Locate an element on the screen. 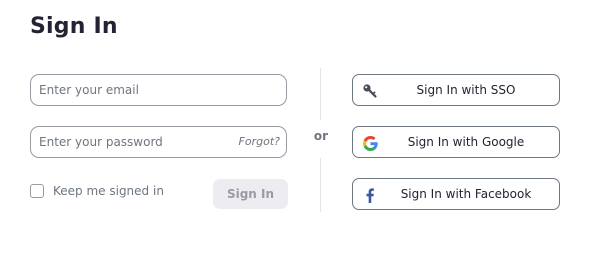 The image size is (591, 258). or-separator: or is located at coordinates (321, 136).